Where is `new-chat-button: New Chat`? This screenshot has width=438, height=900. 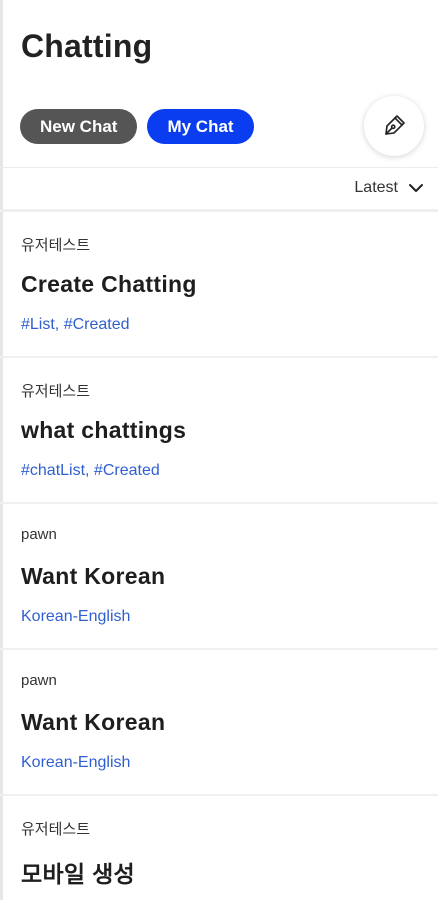 new-chat-button: New Chat is located at coordinates (79, 126).